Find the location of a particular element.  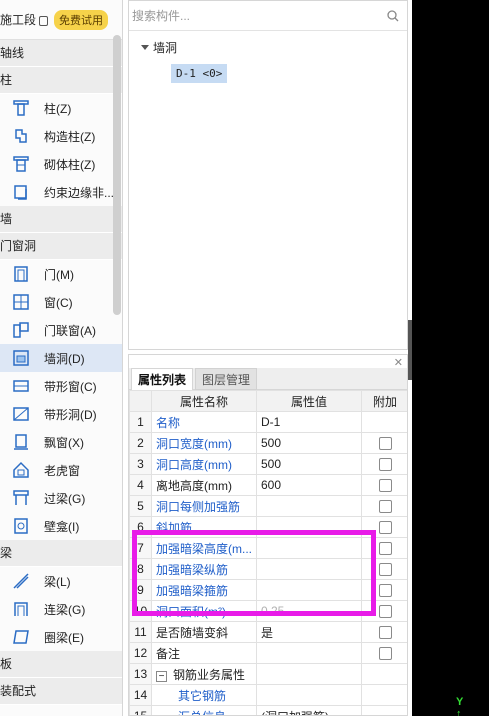

row-index: 6 is located at coordinates (140, 527).